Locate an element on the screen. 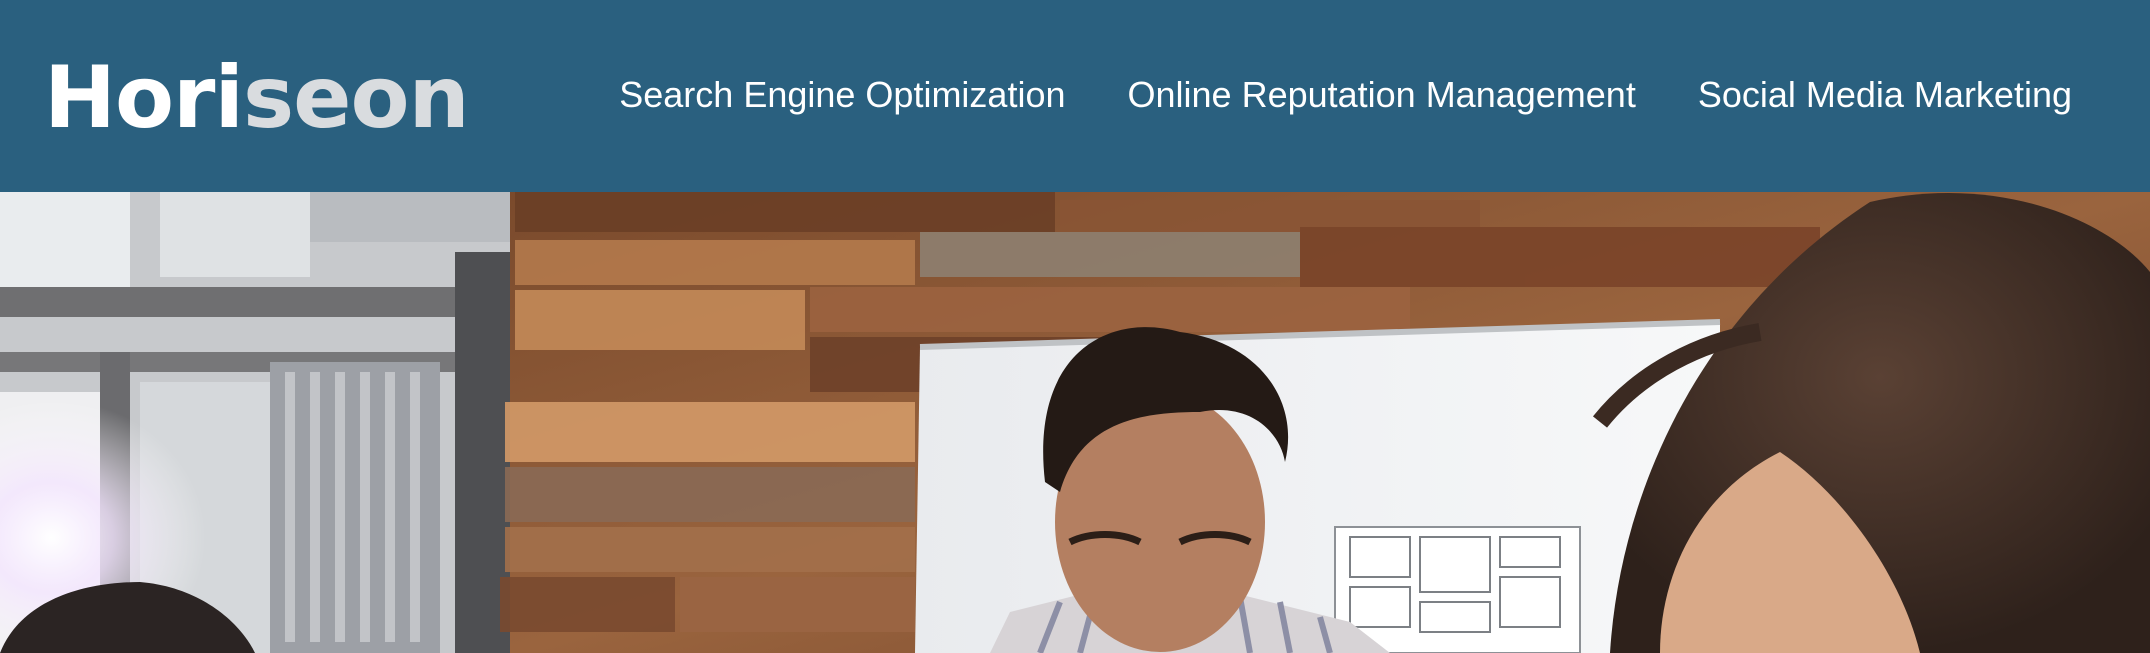 This screenshot has width=2150, height=653. logo-text-primary: Hori is located at coordinates (144, 98).